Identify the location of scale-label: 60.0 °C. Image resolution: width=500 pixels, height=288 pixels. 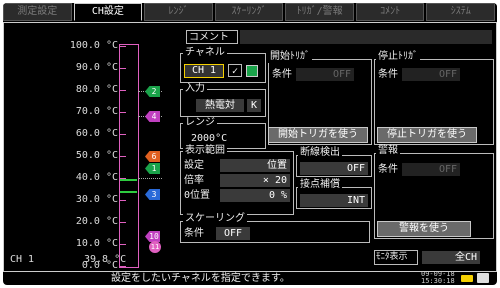
(96, 133).